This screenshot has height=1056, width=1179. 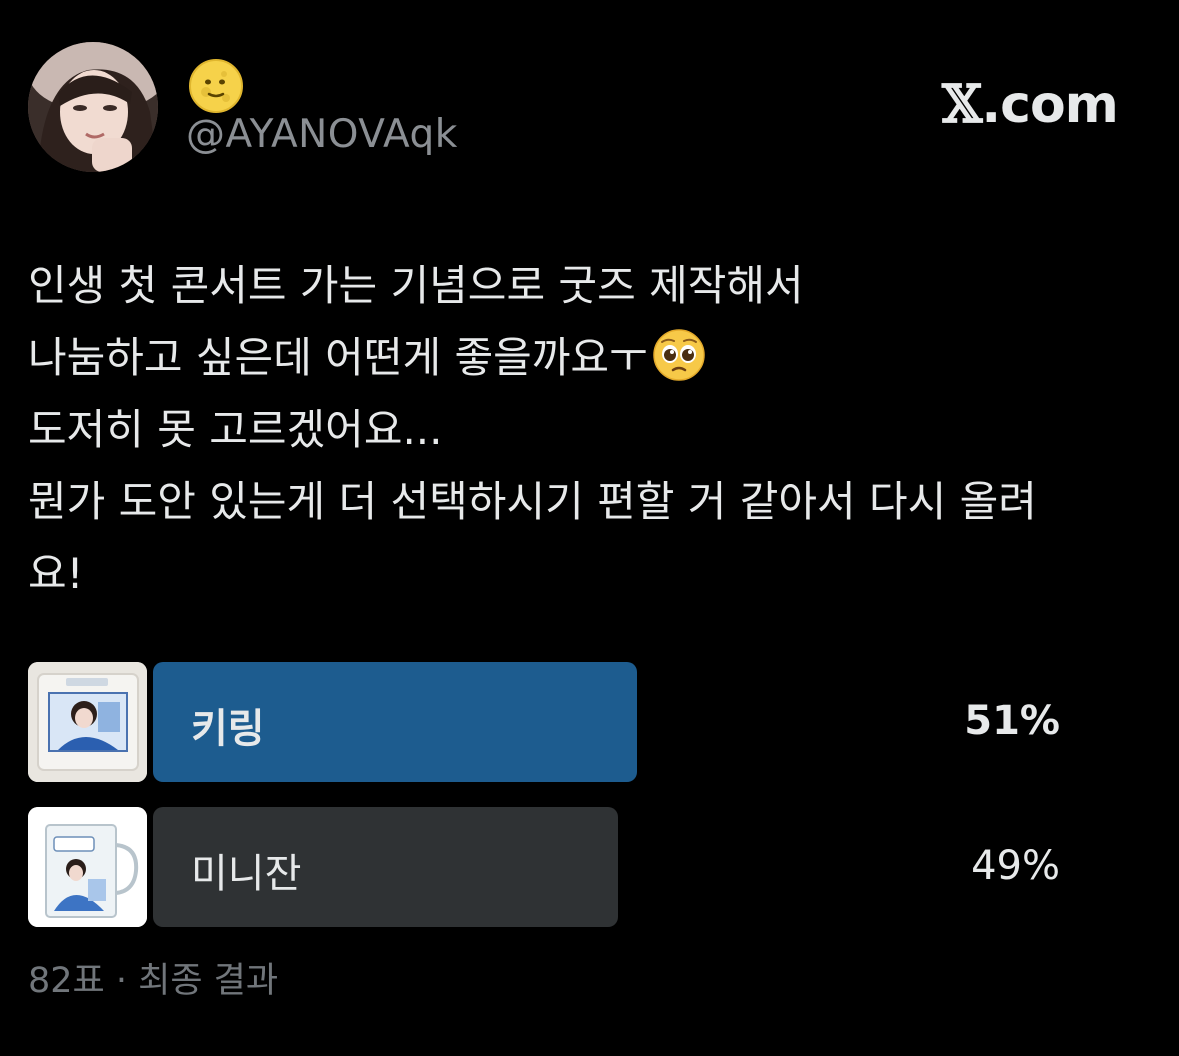 What do you see at coordinates (588, 722) in the screenshot?
I see `poll-option-keyring: 키링 51%` at bounding box center [588, 722].